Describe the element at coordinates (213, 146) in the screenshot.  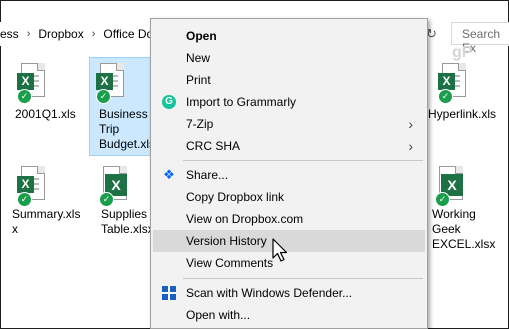
I see `menu-item-label: CRC SHA` at that location.